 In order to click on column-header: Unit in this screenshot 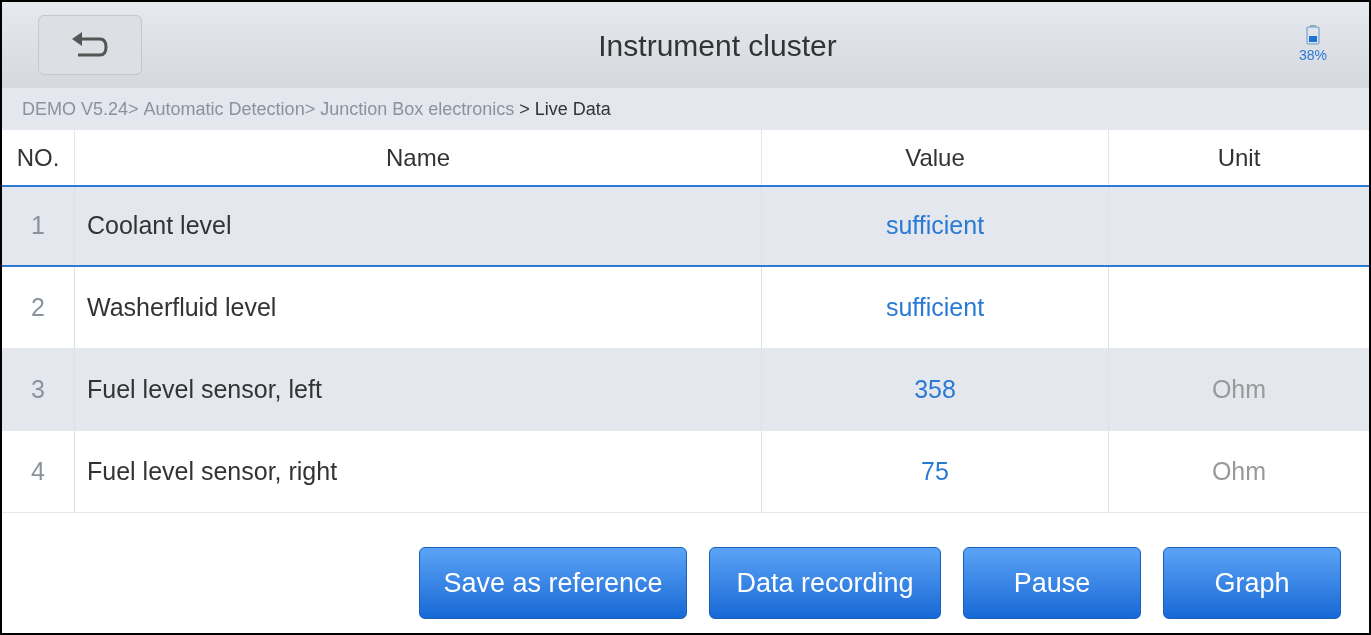, I will do `click(1239, 157)`.